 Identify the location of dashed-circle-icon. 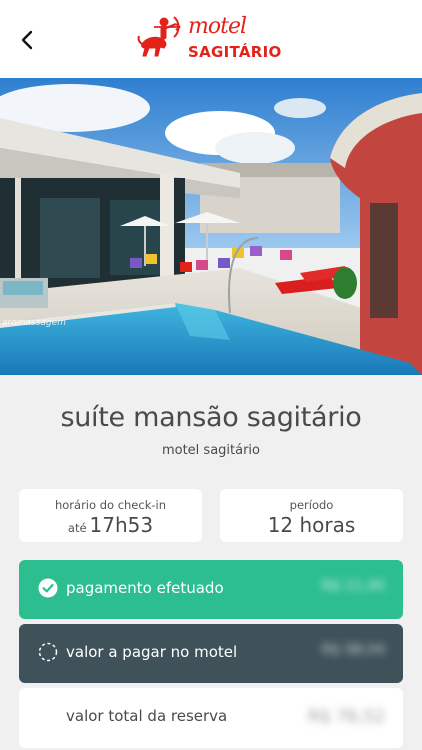
(48, 652).